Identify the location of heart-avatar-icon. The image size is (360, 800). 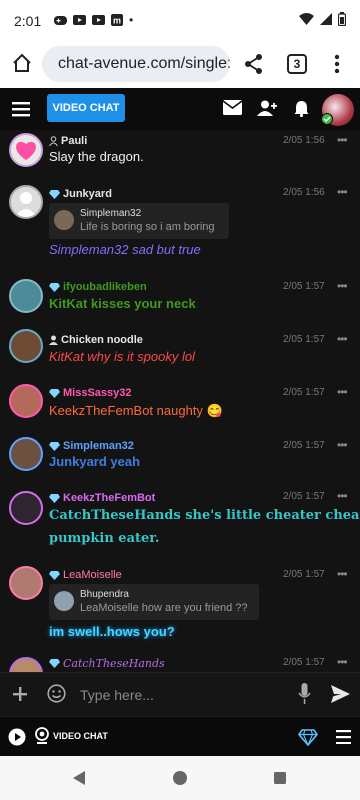
(26, 150).